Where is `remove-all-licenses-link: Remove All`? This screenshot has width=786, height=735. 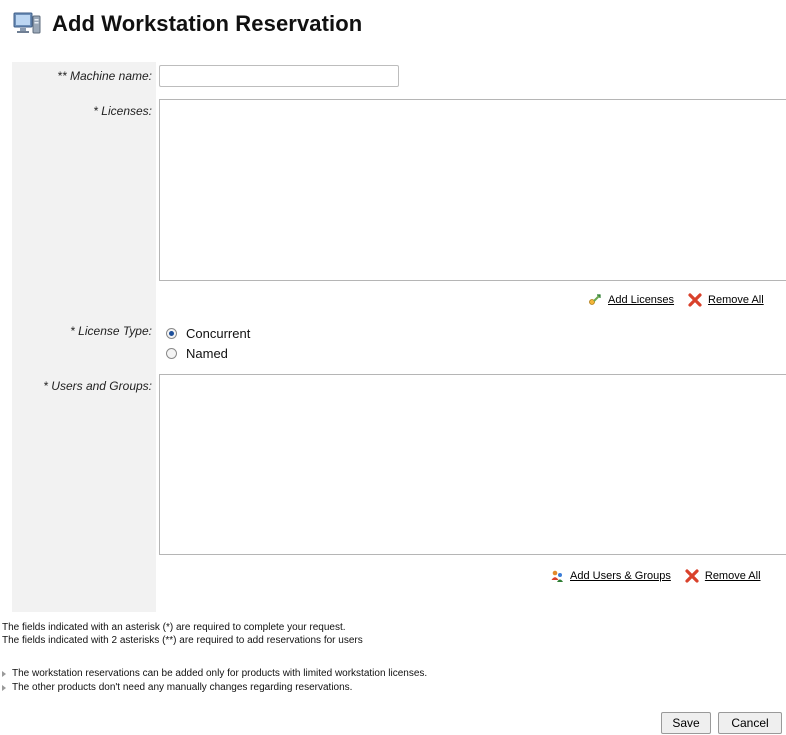
remove-all-licenses-link: Remove All is located at coordinates (736, 300).